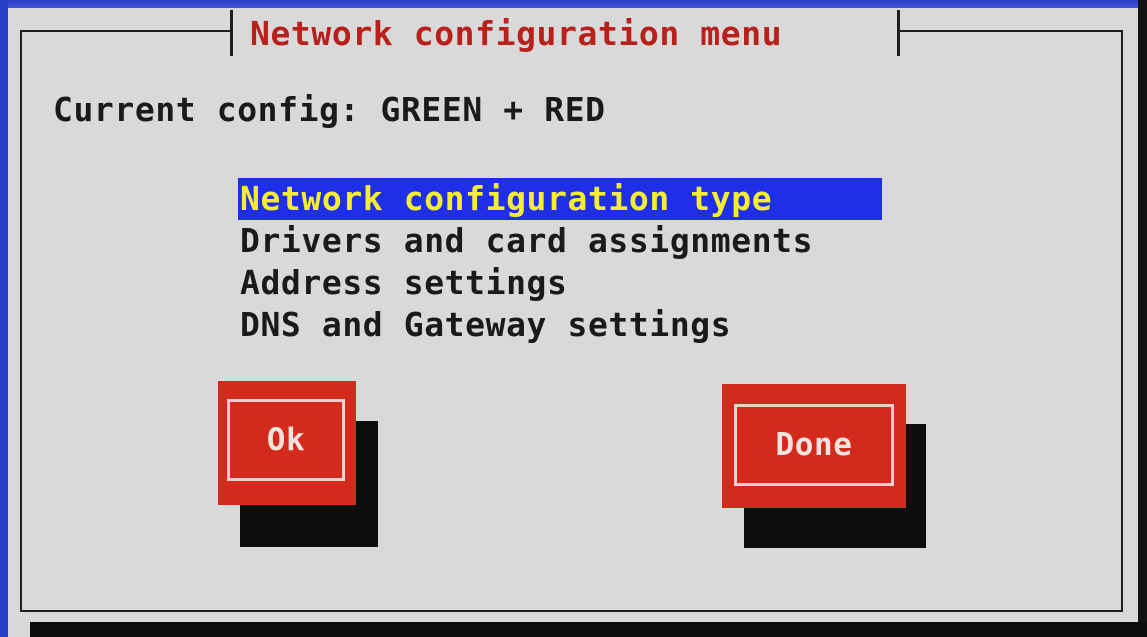  I want to click on dialog-title: Network configuration menu, so click(516, 33).